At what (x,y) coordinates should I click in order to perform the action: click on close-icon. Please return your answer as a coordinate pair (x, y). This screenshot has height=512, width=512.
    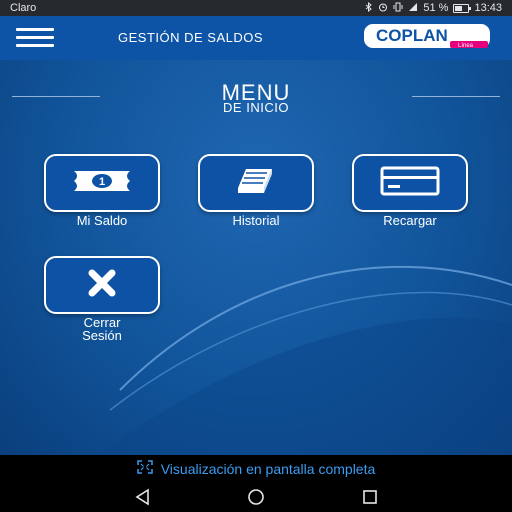
    Looking at the image, I should click on (102, 285).